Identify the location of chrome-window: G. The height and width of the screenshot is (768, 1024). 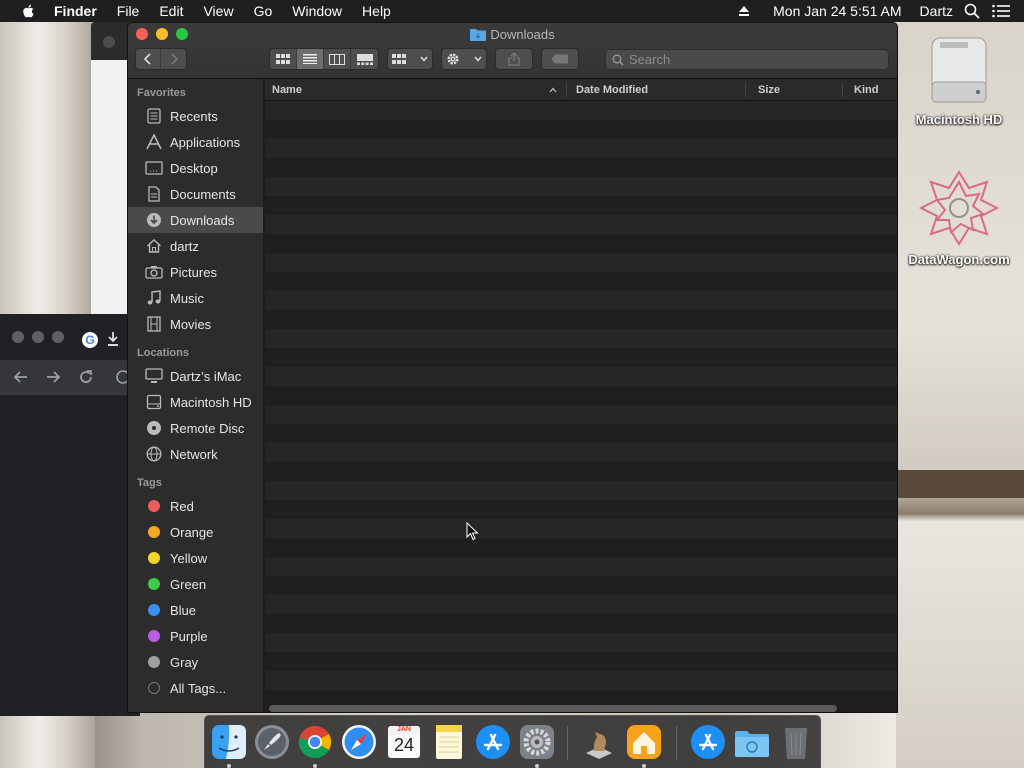
(70, 515).